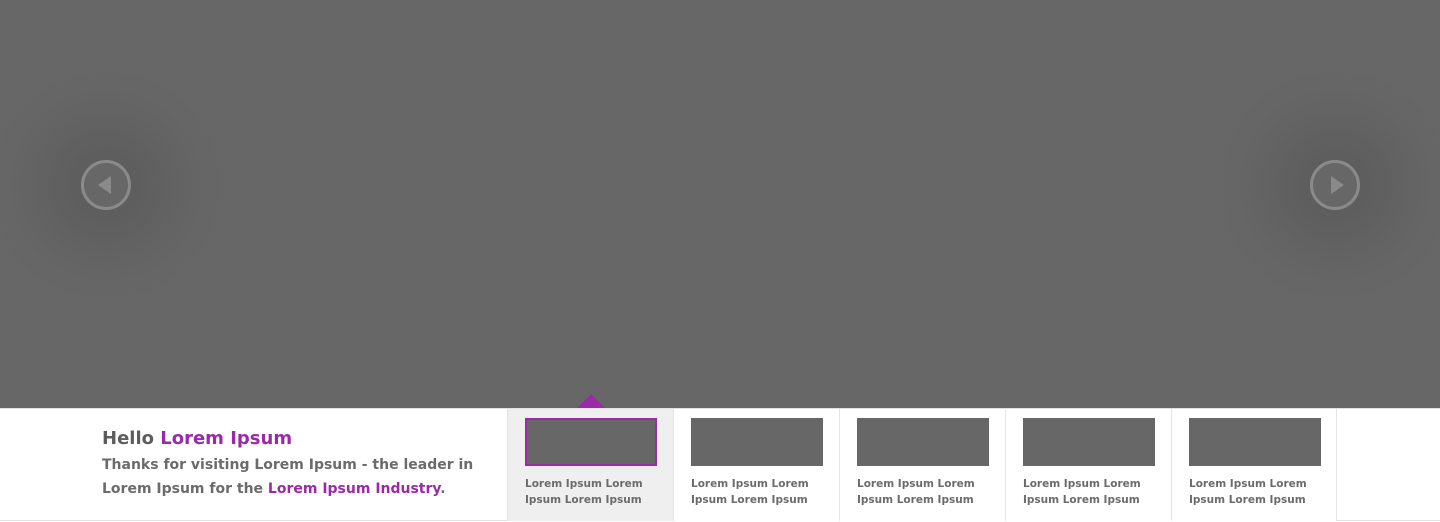 The height and width of the screenshot is (522, 1440). I want to click on intro-text-link: Lorem Ipsum Industry, so click(354, 489).